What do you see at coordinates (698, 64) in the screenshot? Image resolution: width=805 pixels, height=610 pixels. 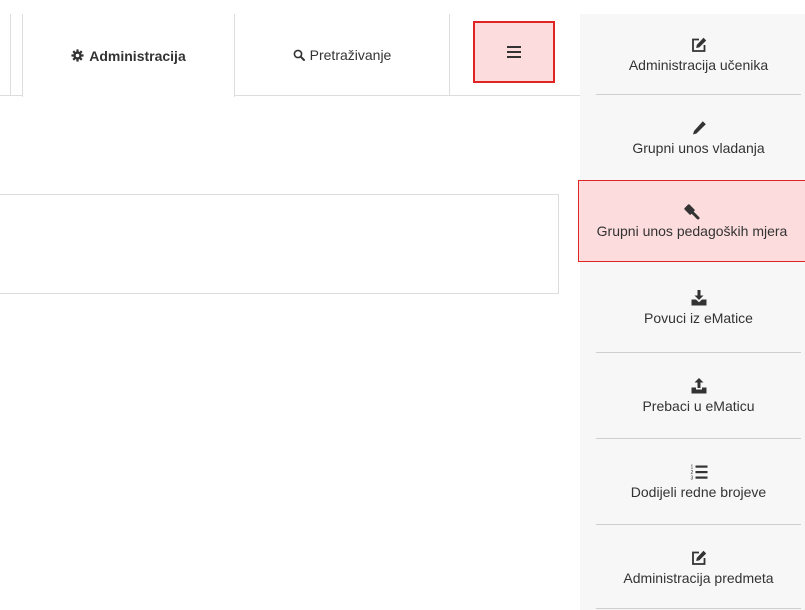 I see `sidemenu-item-label: Administracija učenika` at bounding box center [698, 64].